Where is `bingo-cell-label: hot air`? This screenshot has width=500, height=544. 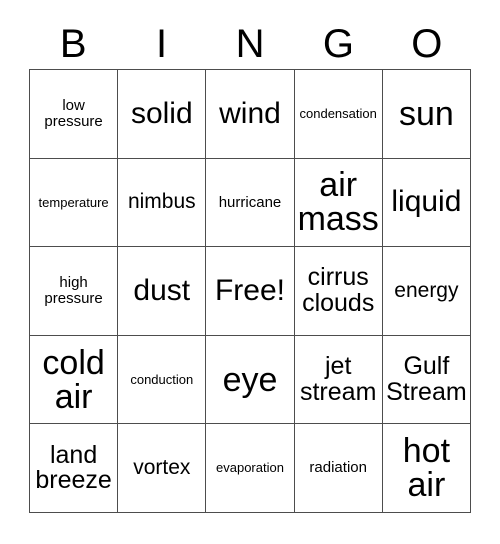 bingo-cell-label: hot air is located at coordinates (426, 468).